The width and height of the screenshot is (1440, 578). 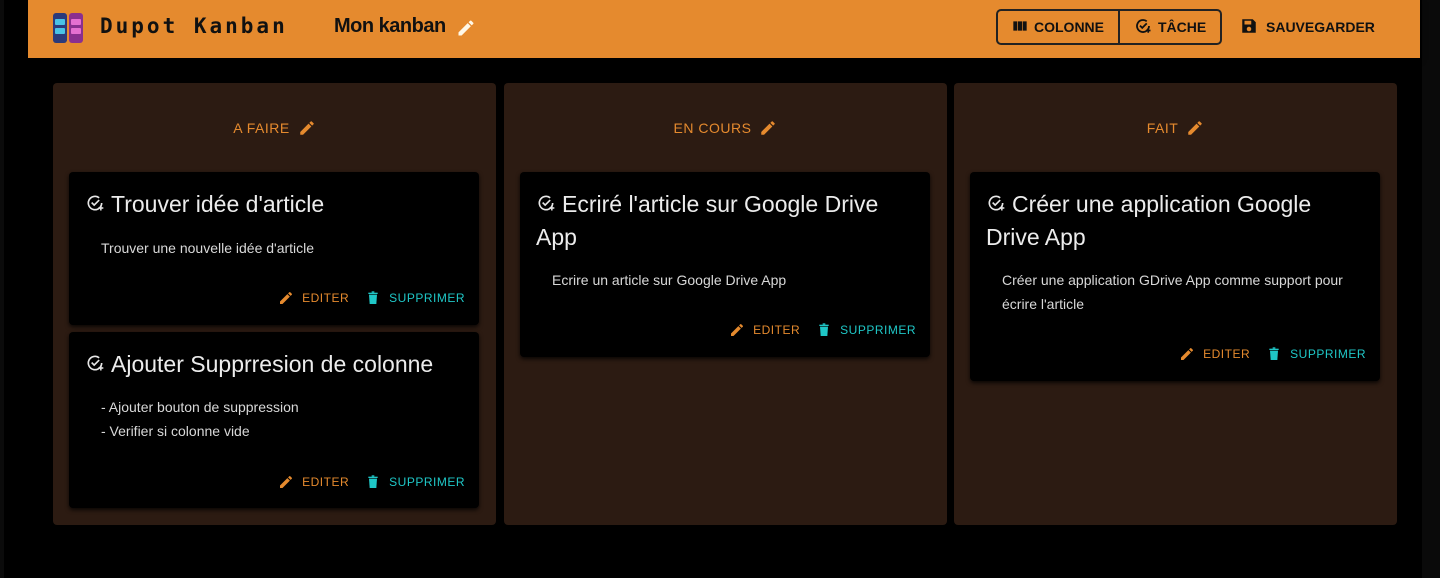 What do you see at coordinates (707, 220) in the screenshot?
I see `task-title: Ecriré l'article sur Google Drive App` at bounding box center [707, 220].